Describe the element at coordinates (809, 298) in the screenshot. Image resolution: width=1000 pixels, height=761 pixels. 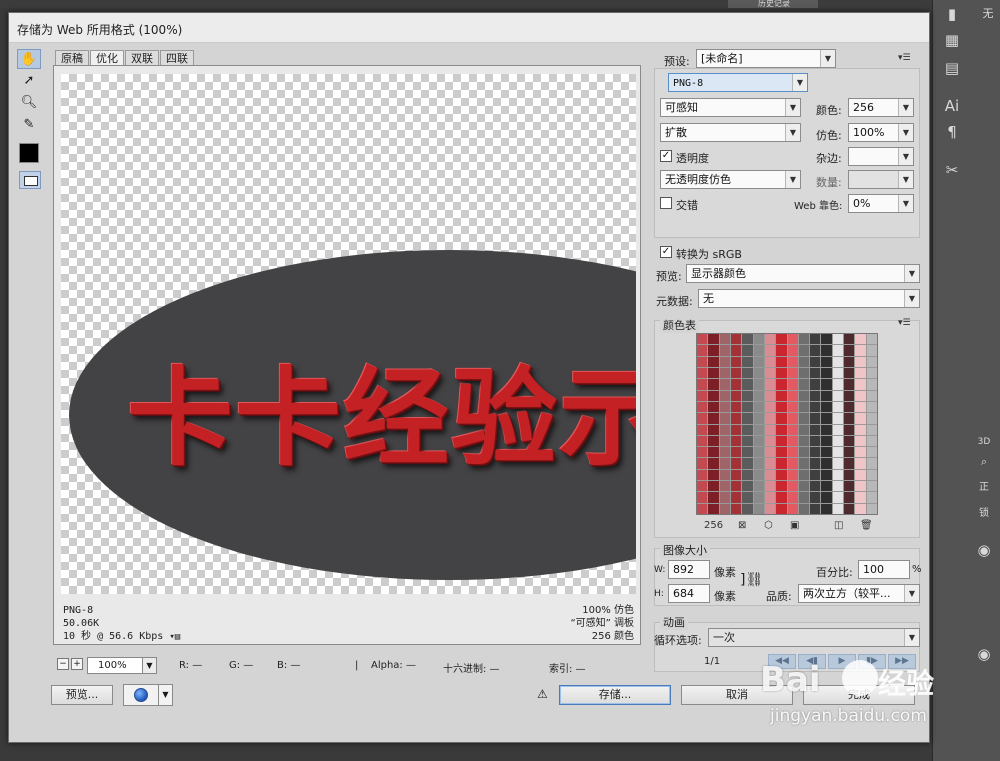
I see `metadata-select: 无 ▼` at that location.